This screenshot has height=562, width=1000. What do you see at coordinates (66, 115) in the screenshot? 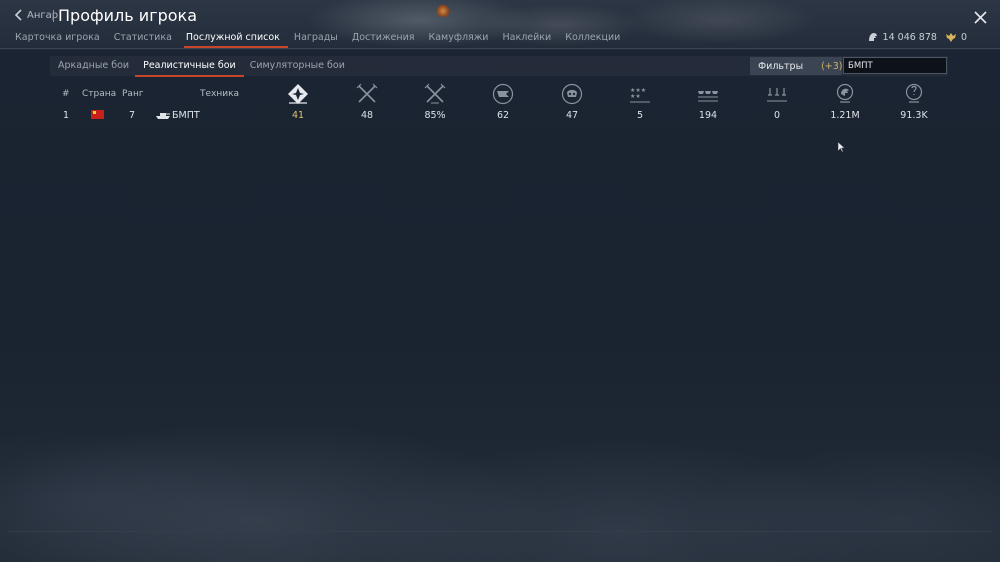
I see `row-index: 1` at bounding box center [66, 115].